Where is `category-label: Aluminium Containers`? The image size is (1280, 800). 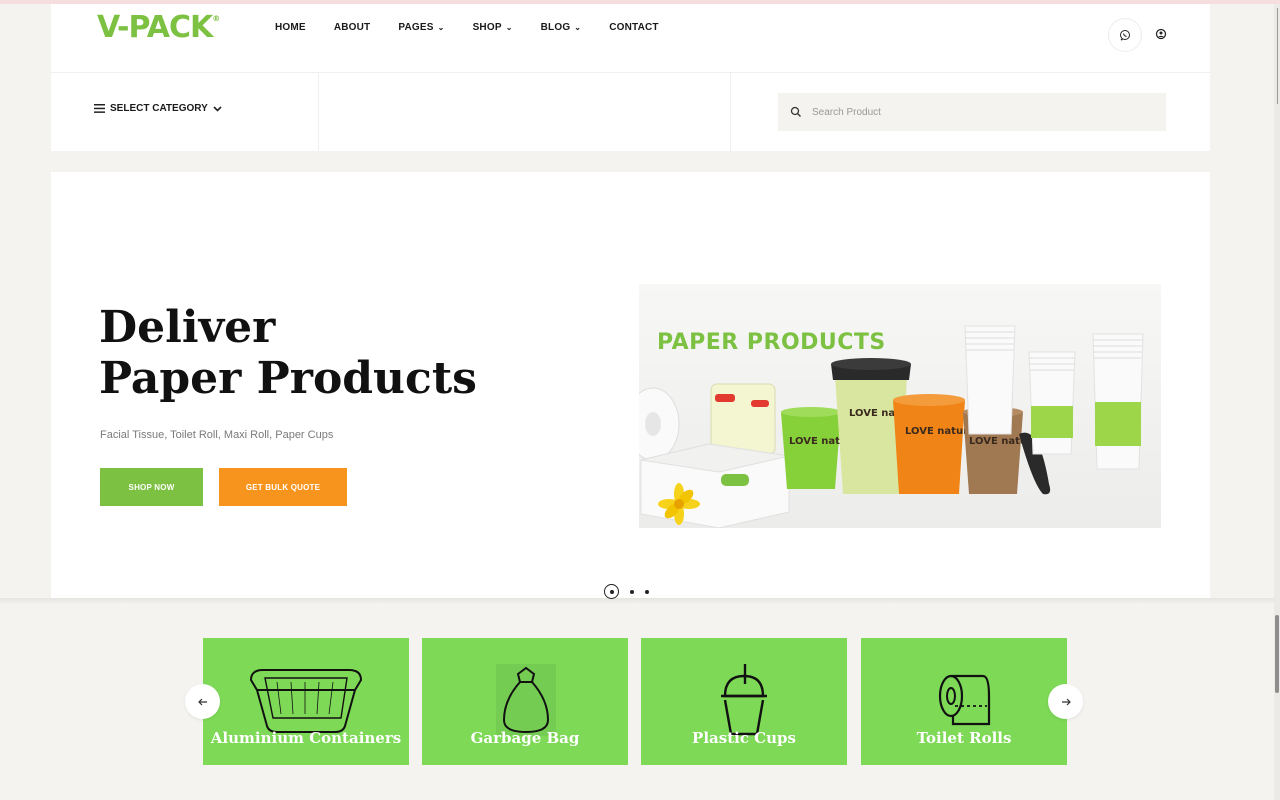 category-label: Aluminium Containers is located at coordinates (306, 738).